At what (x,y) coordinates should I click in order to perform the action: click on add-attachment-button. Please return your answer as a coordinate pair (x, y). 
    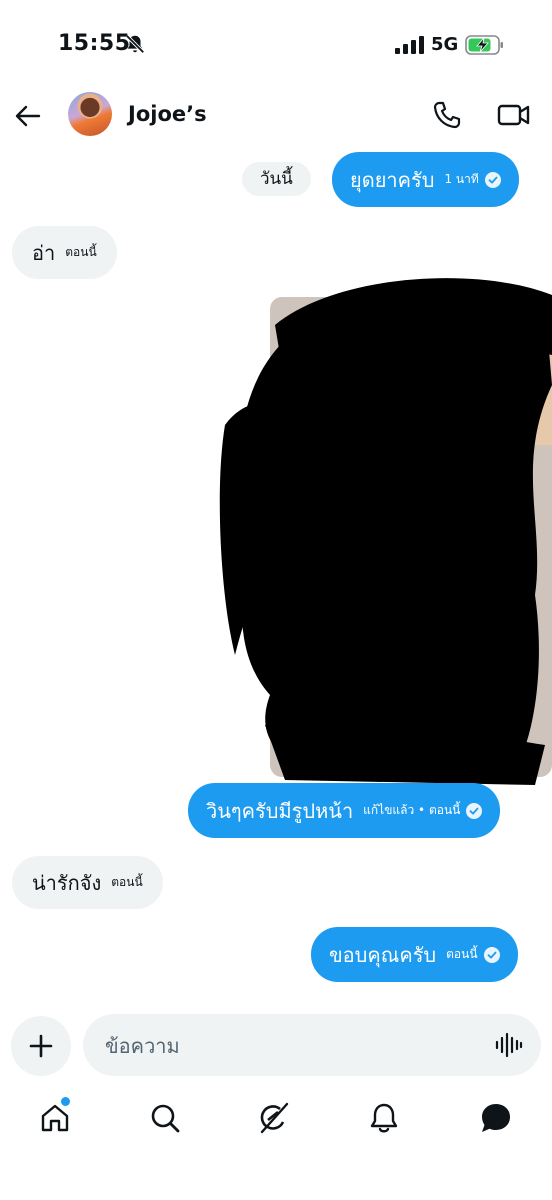
    Looking at the image, I should click on (41, 1046).